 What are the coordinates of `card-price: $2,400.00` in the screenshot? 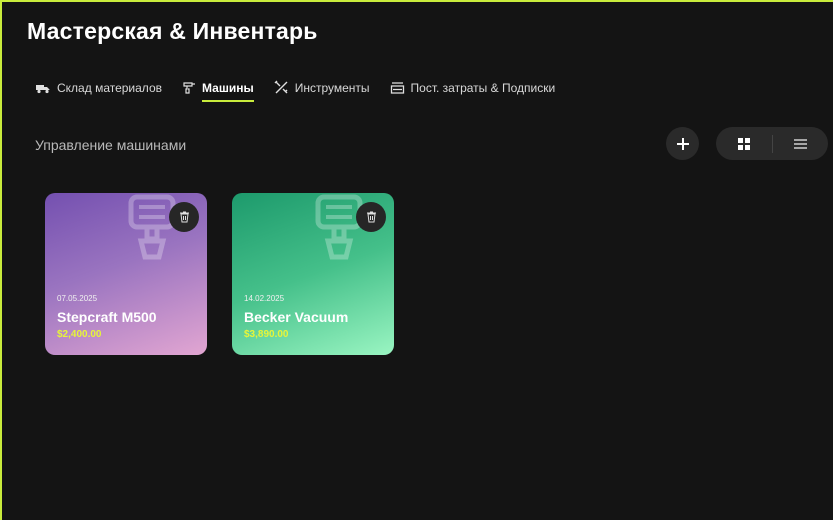 It's located at (79, 334).